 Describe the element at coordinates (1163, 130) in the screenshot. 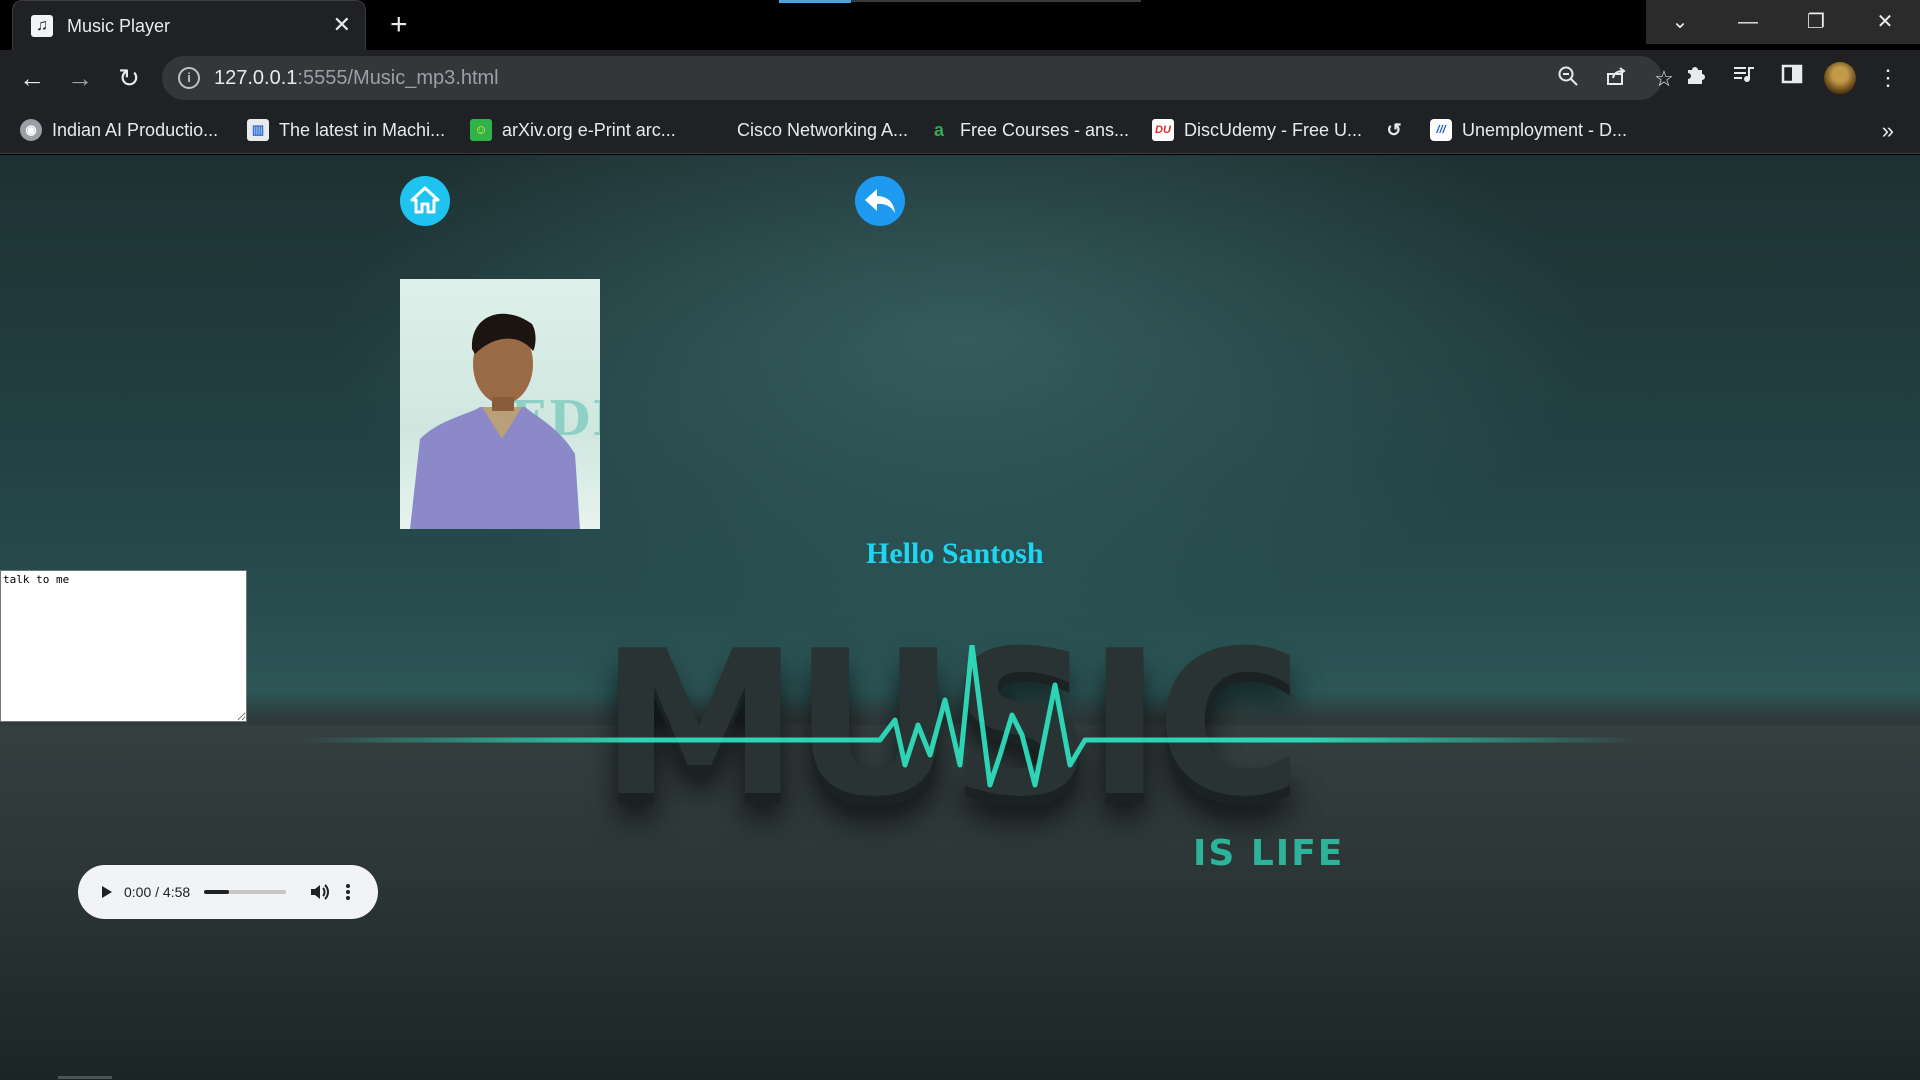

I see `du-icon: DU` at that location.